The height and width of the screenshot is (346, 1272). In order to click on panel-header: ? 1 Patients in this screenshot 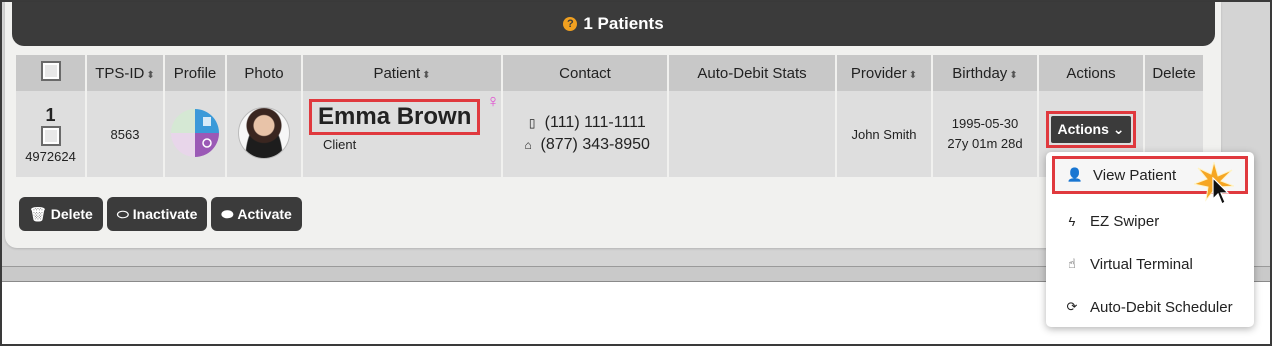, I will do `click(613, 24)`.